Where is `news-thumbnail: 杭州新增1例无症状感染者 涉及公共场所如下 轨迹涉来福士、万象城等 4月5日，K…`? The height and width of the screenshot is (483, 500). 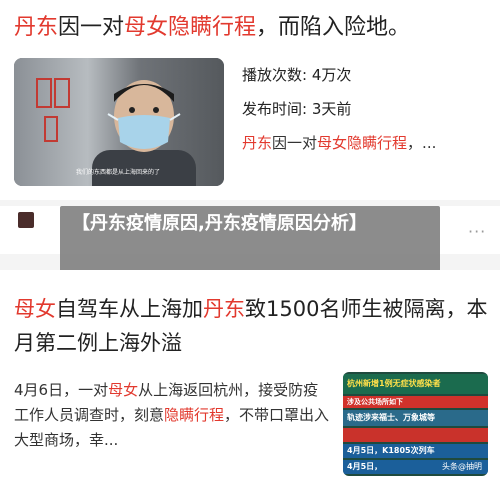
news-thumbnail: 杭州新增1例无症状感染者 涉及公共场所如下 轨迹涉来福士、万象城等 4月5日，K… is located at coordinates (415, 424).